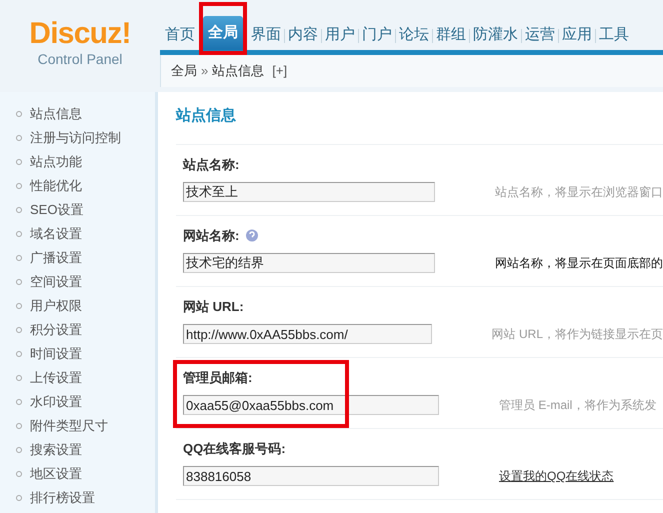 This screenshot has width=663, height=513. What do you see at coordinates (303, 36) in the screenshot?
I see `nav-tab: 内容` at bounding box center [303, 36].